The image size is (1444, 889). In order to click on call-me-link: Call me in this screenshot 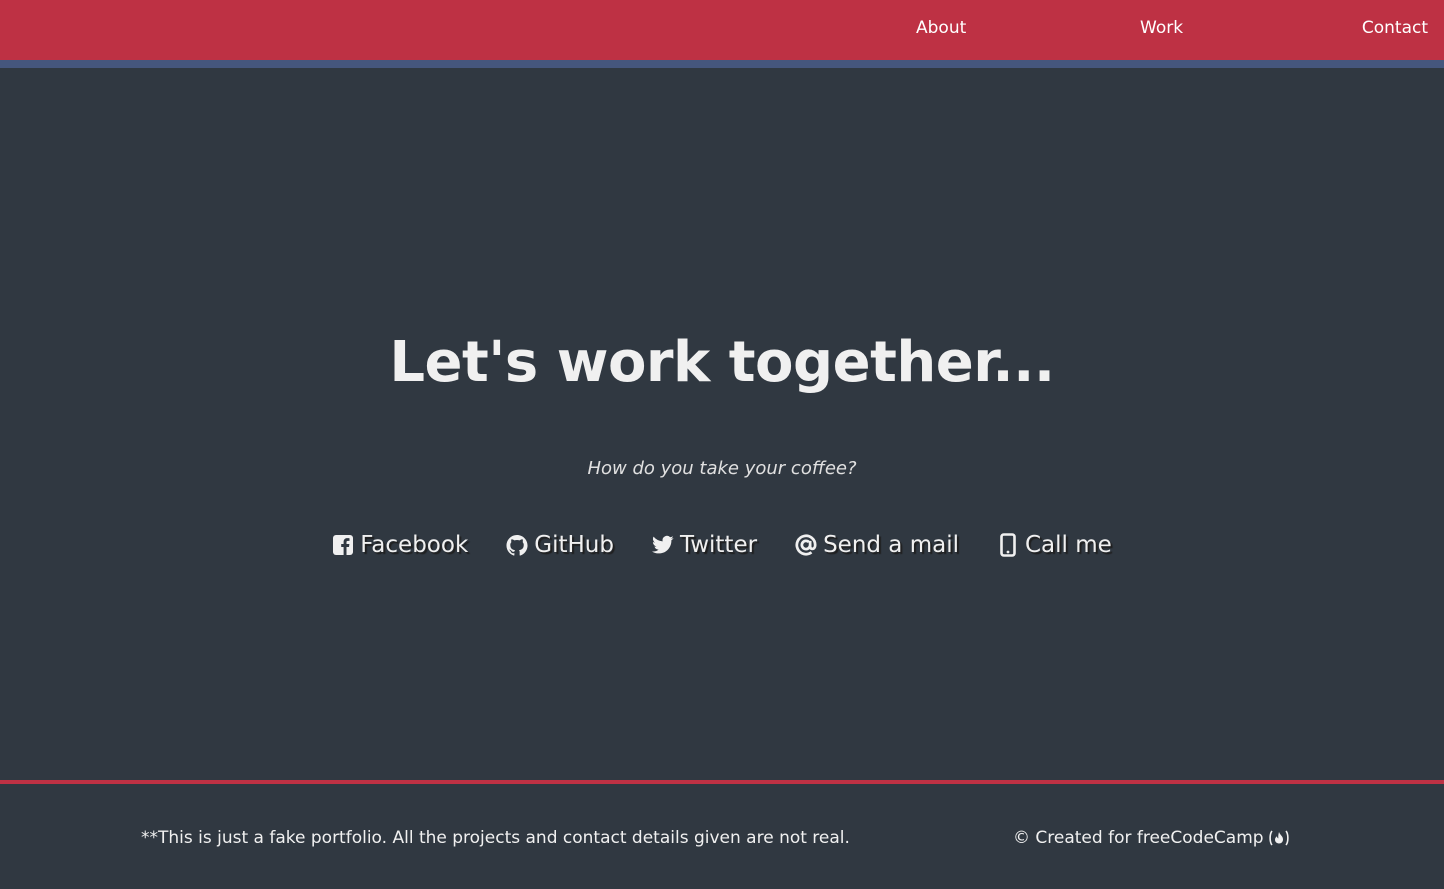, I will do `click(1054, 545)`.